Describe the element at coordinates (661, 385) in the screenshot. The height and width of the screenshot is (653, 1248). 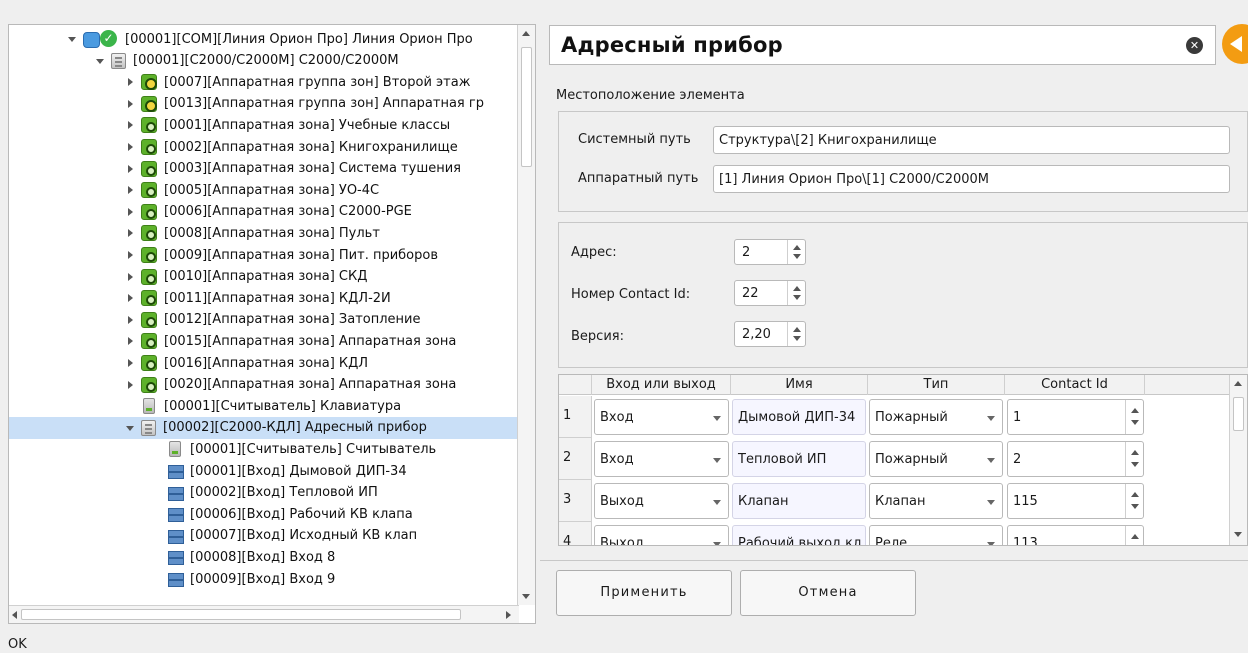
I see `column-header-io: Вход или выход` at that location.